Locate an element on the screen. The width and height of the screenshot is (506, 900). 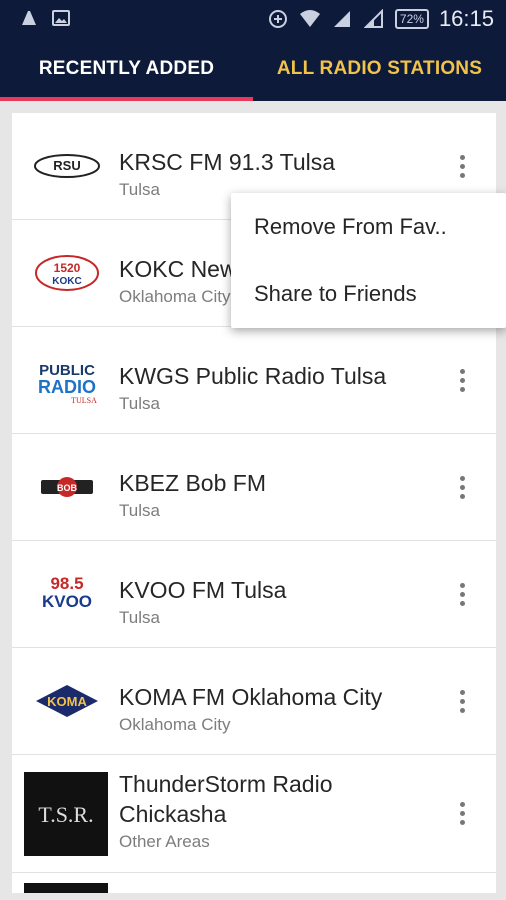
battery-indicator: 72% is located at coordinates (411, 19).